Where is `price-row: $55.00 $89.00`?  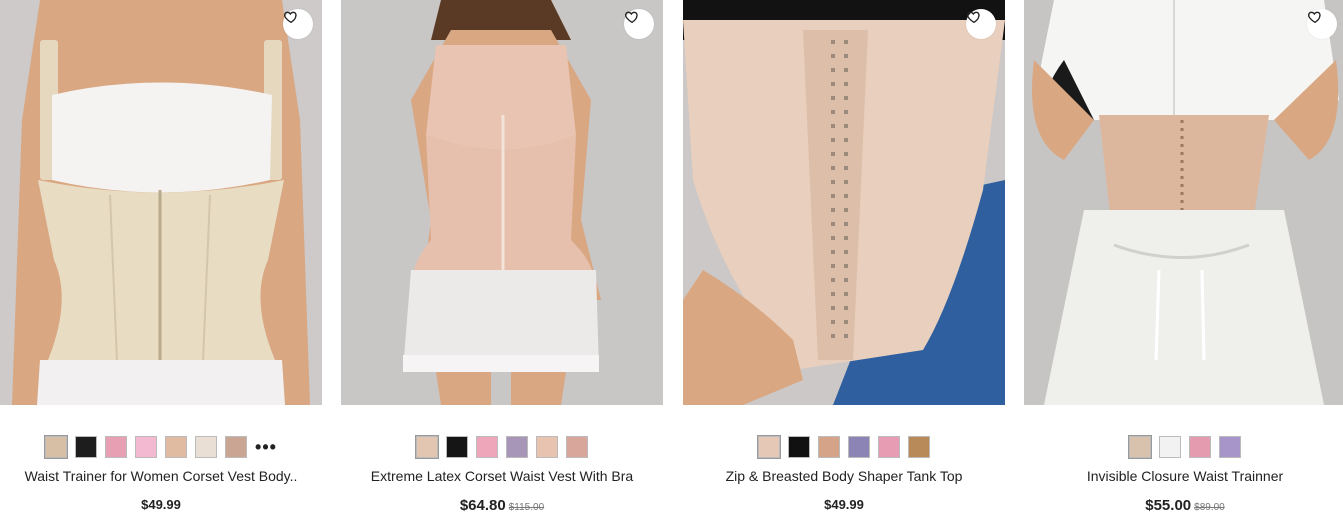 price-row: $55.00 $89.00 is located at coordinates (1183, 505).